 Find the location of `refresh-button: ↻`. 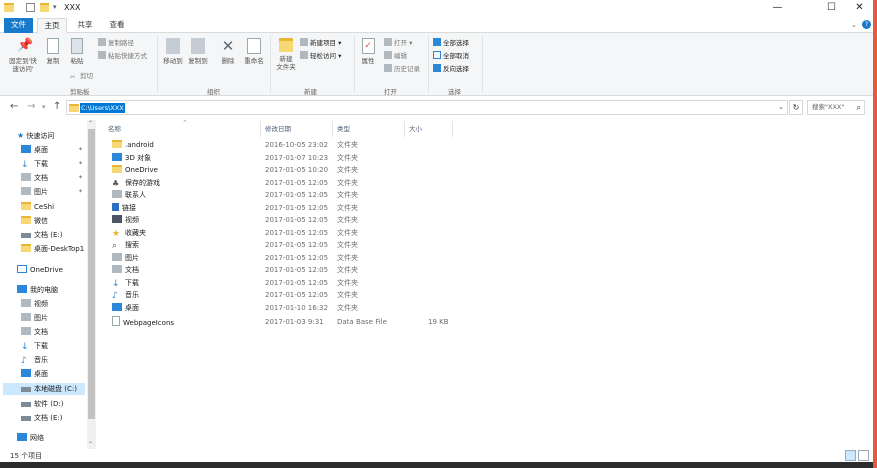

refresh-button: ↻ is located at coordinates (796, 107).